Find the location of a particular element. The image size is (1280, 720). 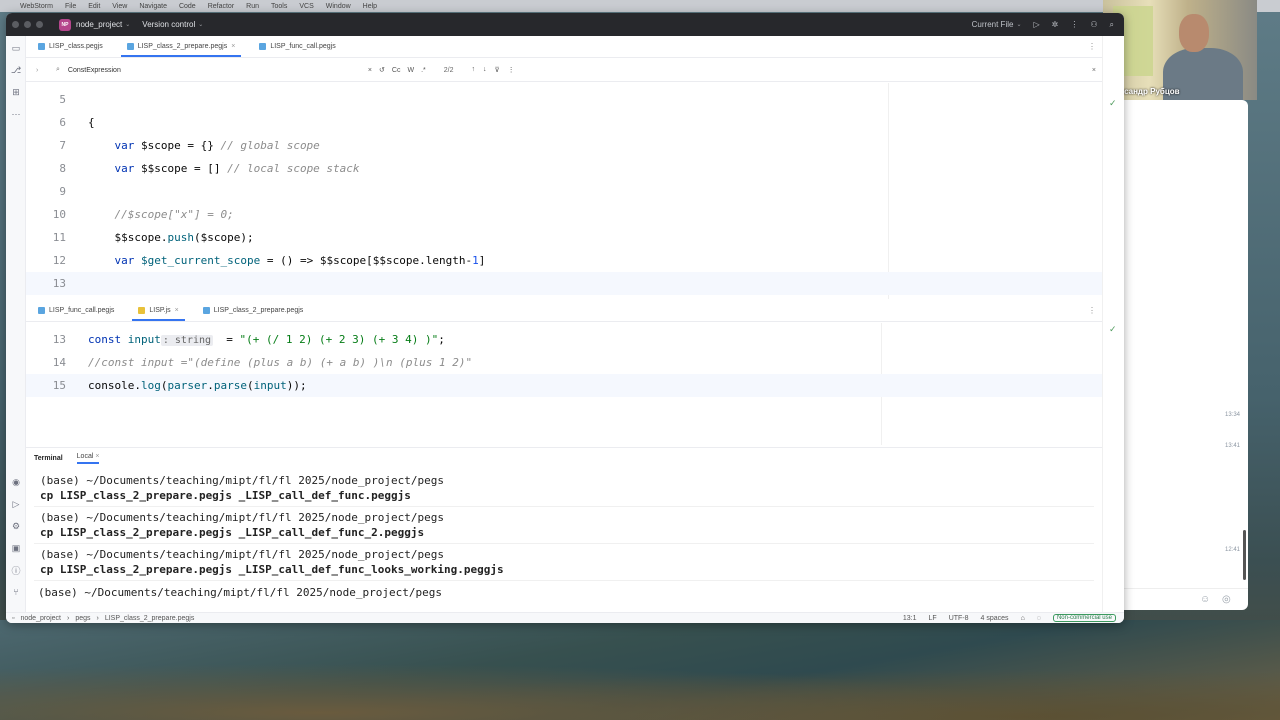

line-number: 9 is located at coordinates (46, 191).